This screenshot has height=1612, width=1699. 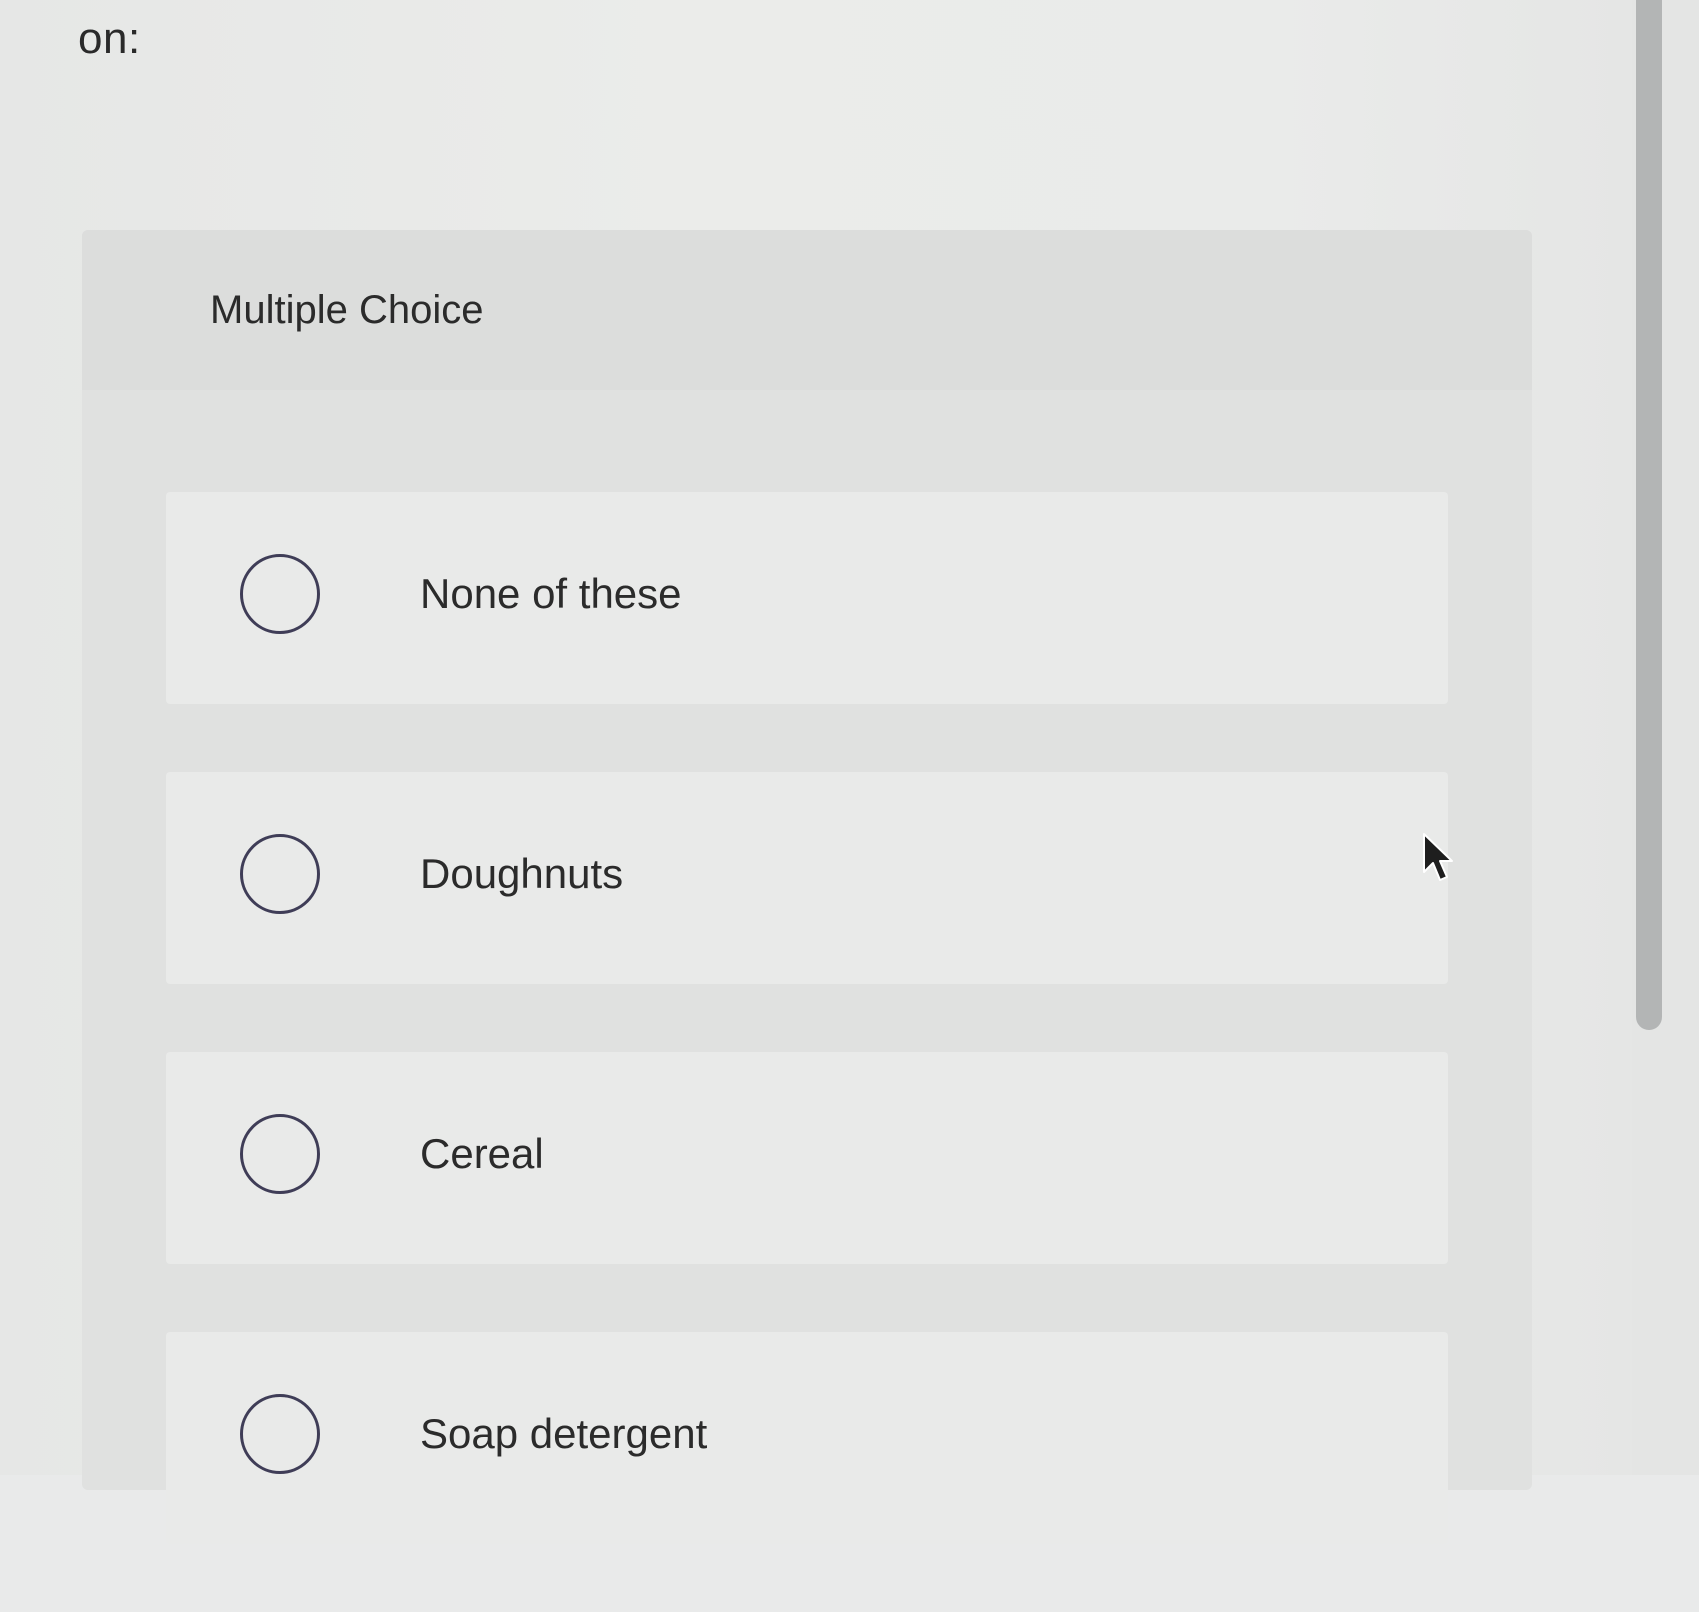 I want to click on answer-option-cereal: Cereal, so click(x=807, y=1158).